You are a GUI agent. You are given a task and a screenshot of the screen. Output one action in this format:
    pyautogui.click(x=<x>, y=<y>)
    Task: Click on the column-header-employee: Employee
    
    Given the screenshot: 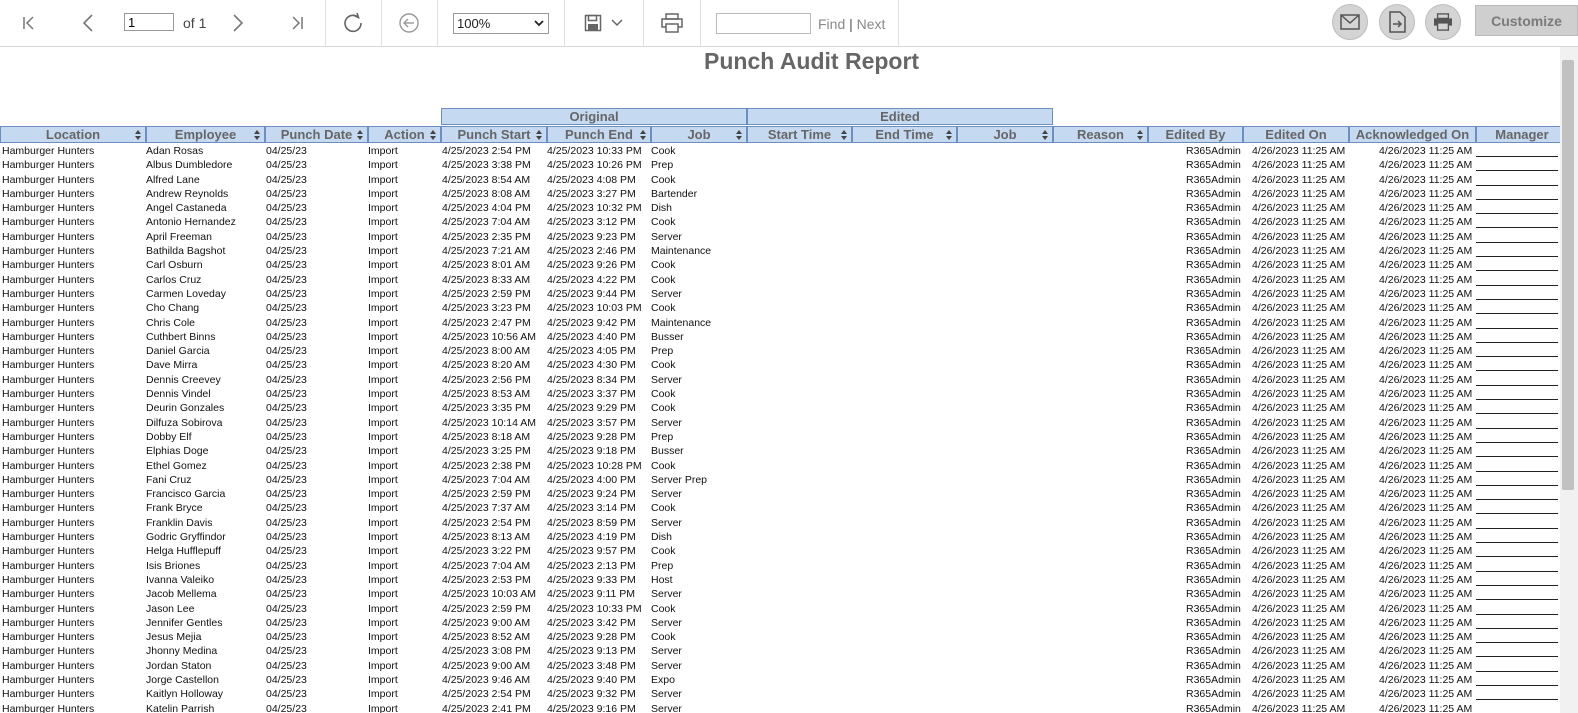 What is the action you would take?
    pyautogui.click(x=205, y=134)
    